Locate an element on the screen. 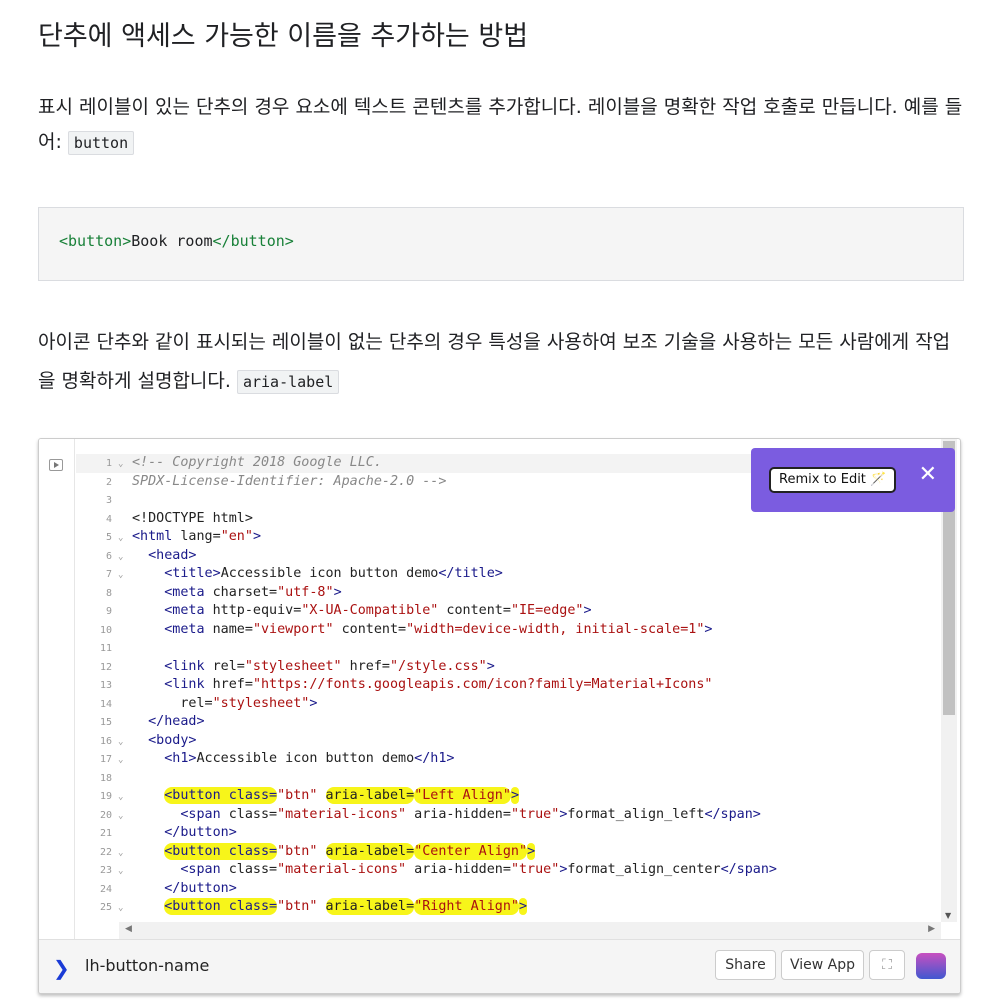 The image size is (995, 1000). code-token: <body> is located at coordinates (172, 740).